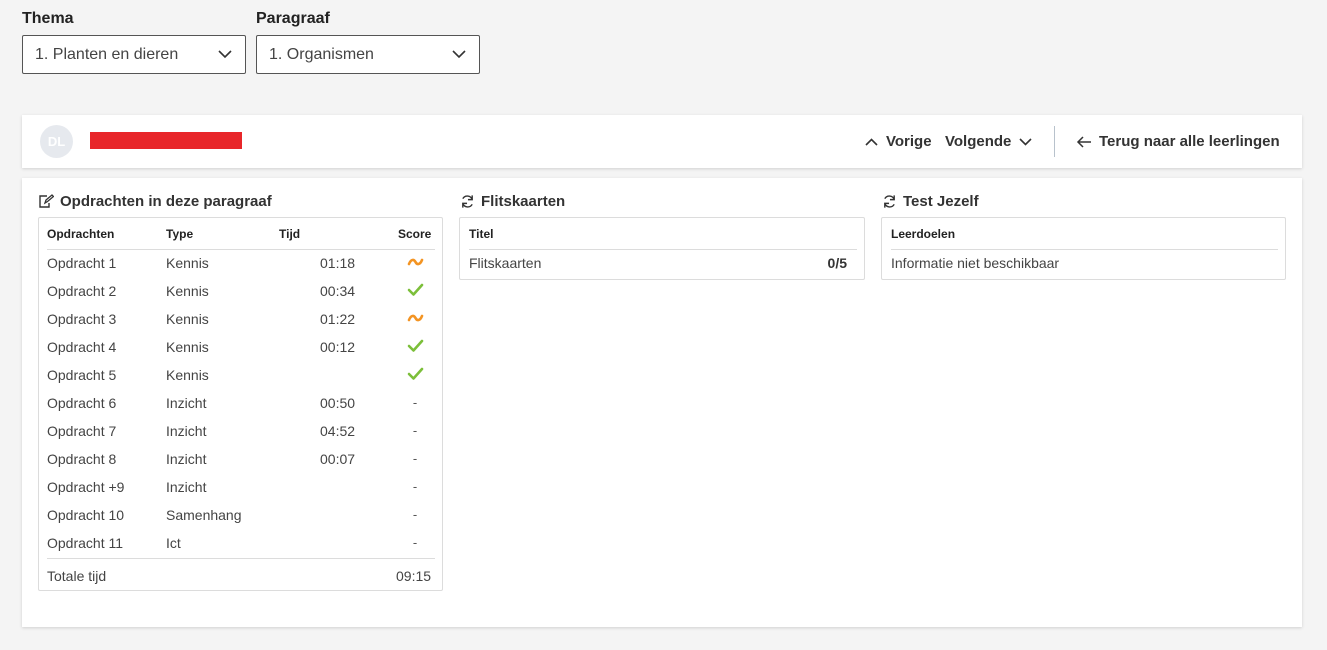  What do you see at coordinates (481, 234) in the screenshot?
I see `column-header-titel: Titel` at bounding box center [481, 234].